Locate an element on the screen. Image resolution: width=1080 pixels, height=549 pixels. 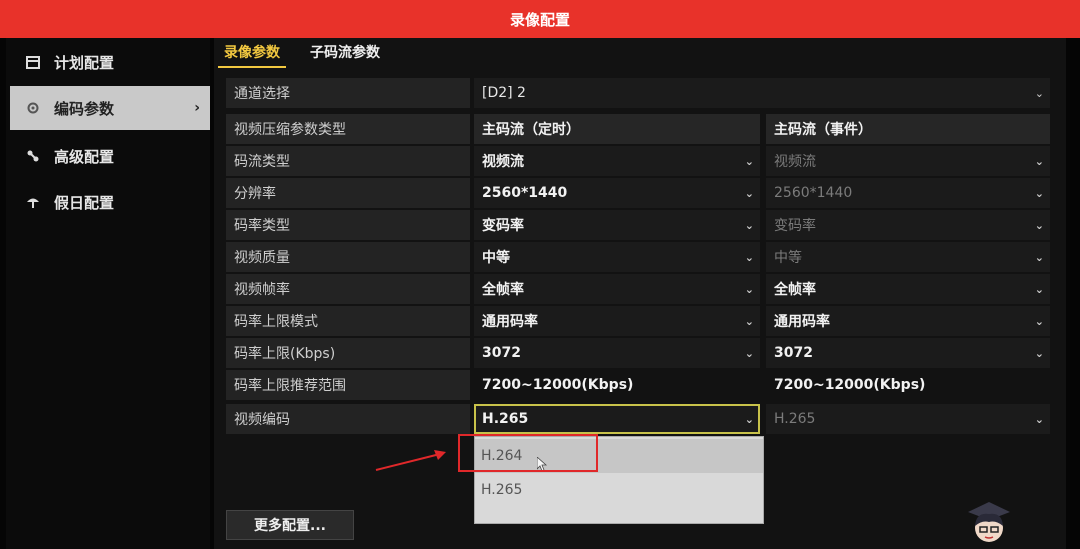
compression-type-label: 视频压缩参数类型 is located at coordinates (348, 129).